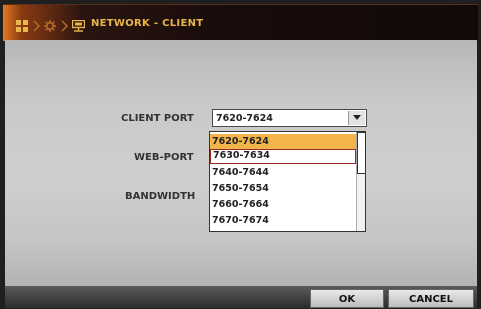 The width and height of the screenshot is (481, 309). What do you see at coordinates (360, 181) in the screenshot?
I see `options-scrollbar` at bounding box center [360, 181].